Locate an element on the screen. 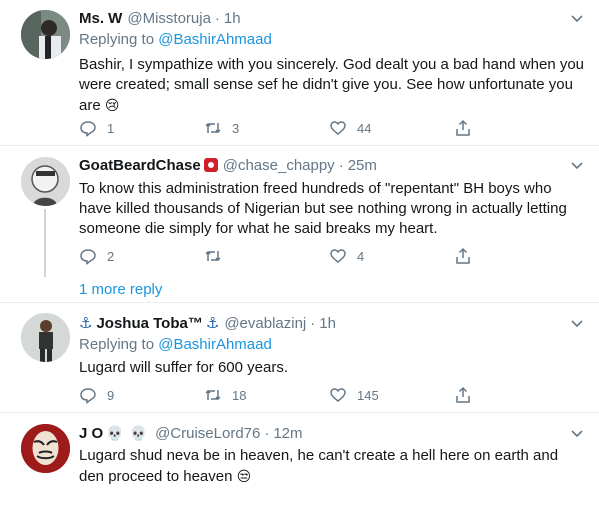  like-button: 44 is located at coordinates (350, 128).